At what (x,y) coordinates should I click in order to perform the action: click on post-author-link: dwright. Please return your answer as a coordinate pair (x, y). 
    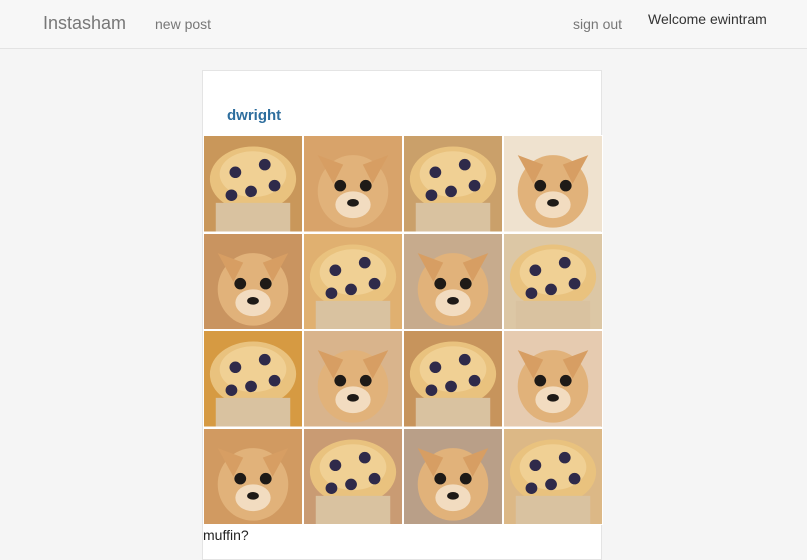
    Looking at the image, I should click on (254, 115).